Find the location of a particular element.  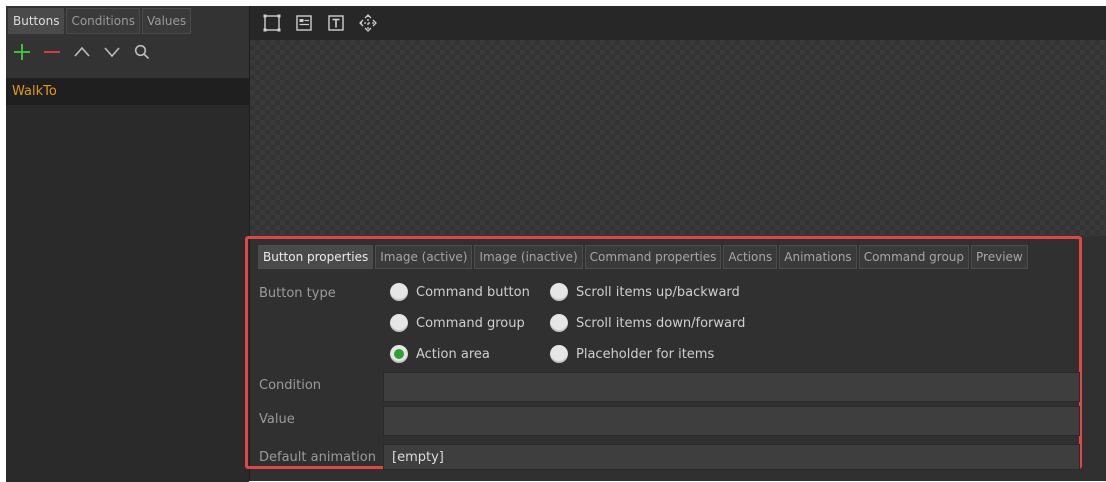

editor-toolbar is located at coordinates (678, 23).